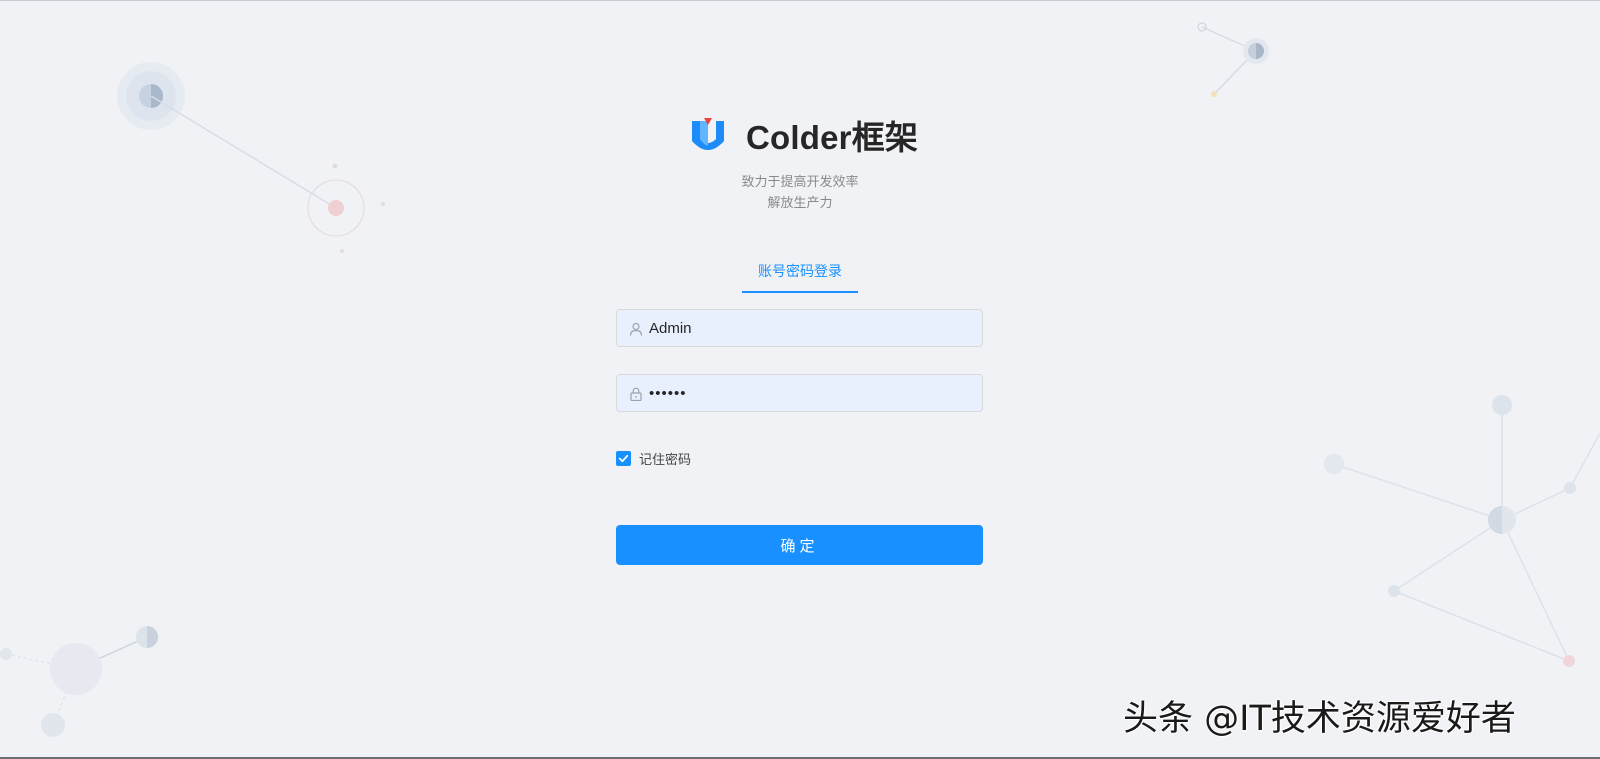 The image size is (1600, 759). I want to click on slogan-line-2: 解放生产力, so click(800, 203).